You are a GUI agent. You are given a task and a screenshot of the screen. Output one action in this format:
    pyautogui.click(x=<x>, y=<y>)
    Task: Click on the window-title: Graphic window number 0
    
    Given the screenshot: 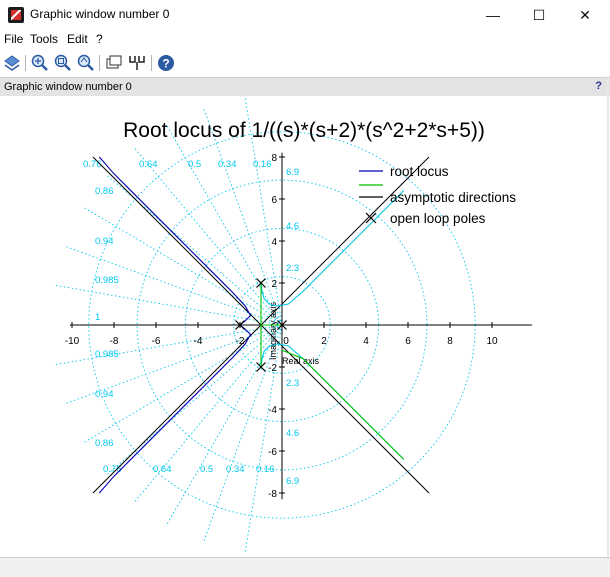 What is the action you would take?
    pyautogui.click(x=100, y=14)
    